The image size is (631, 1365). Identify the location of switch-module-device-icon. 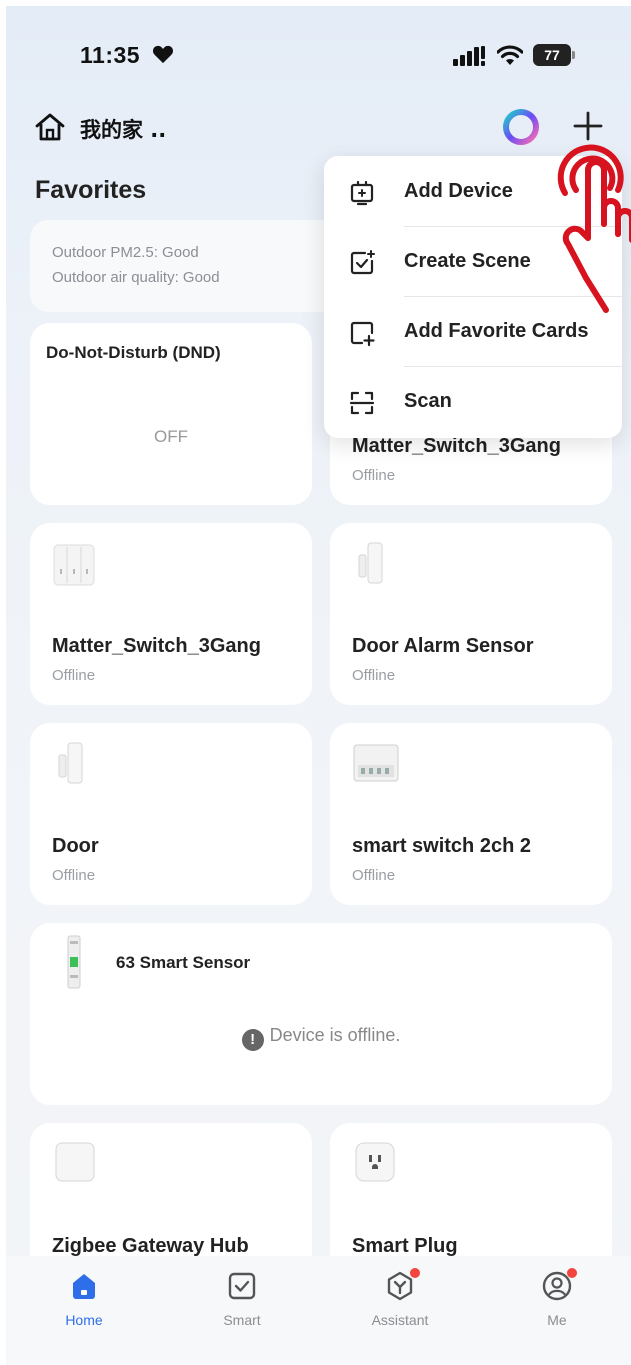
(376, 763).